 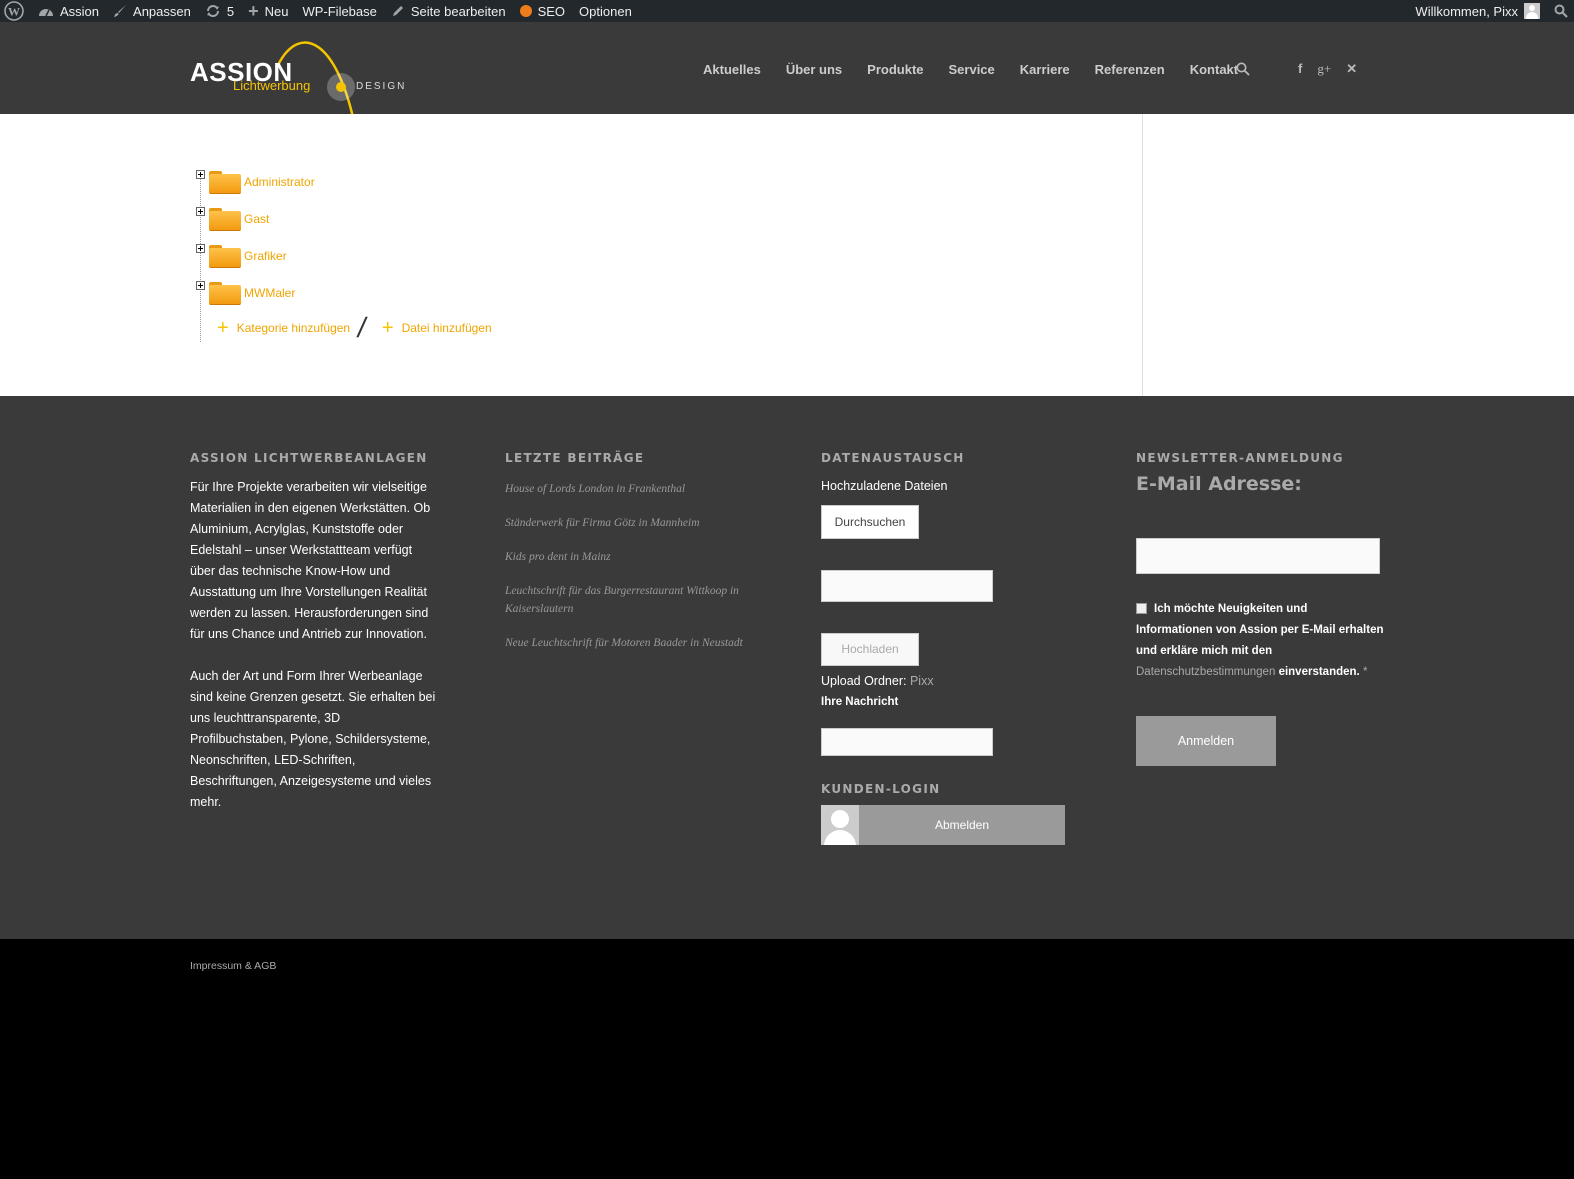 What do you see at coordinates (1240, 458) in the screenshot?
I see `newsletter-title: NEWSLETTER-ANMELDUNG` at bounding box center [1240, 458].